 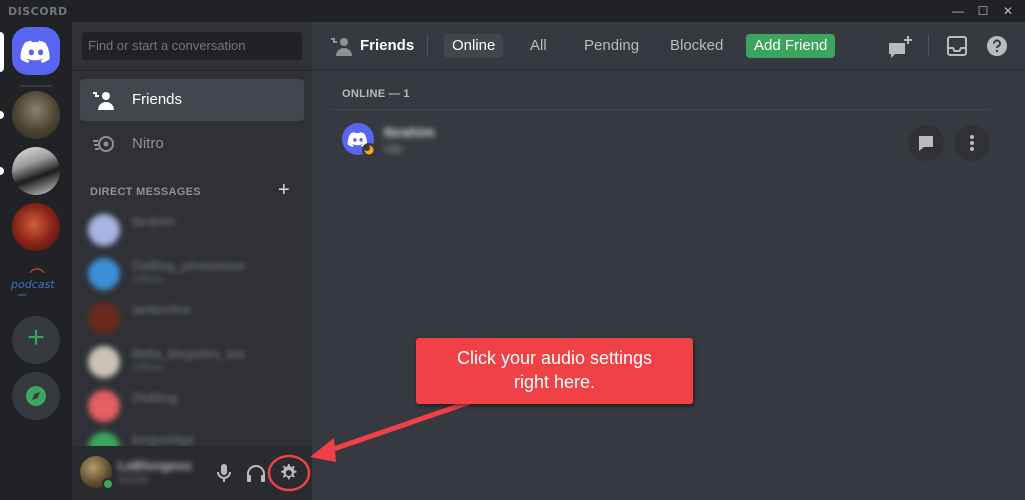 I want to click on gear-icon, so click(x=289, y=472).